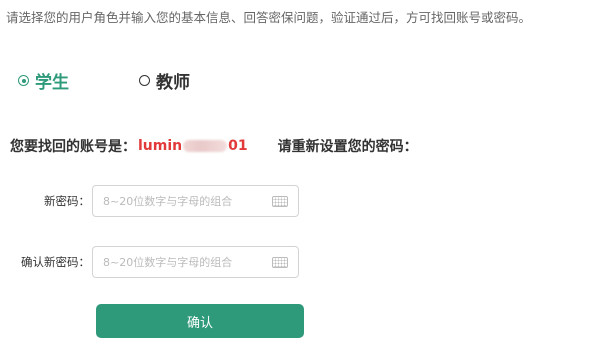 The width and height of the screenshot is (600, 351). I want to click on radio-unselected-icon, so click(144, 80).